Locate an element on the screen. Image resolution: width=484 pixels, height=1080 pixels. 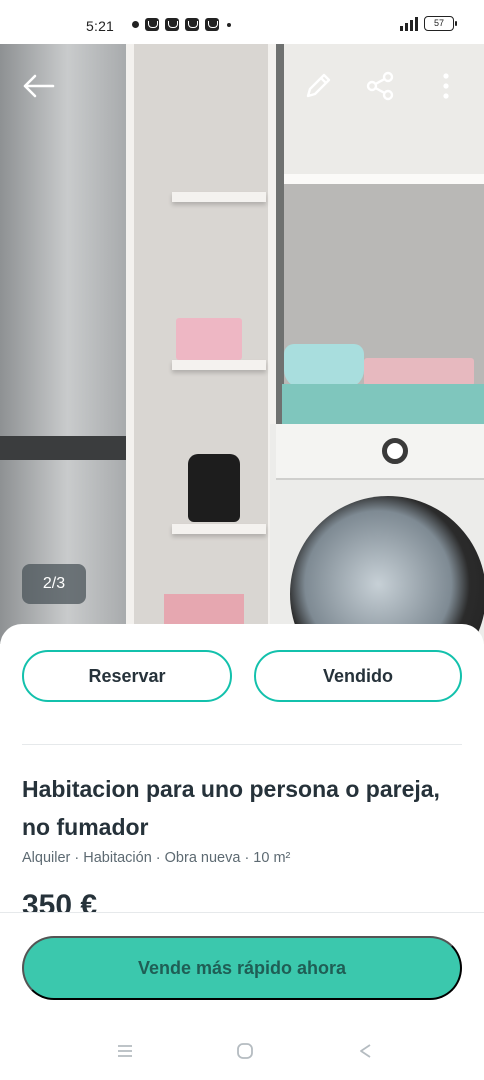
home-icon is located at coordinates (245, 1051).